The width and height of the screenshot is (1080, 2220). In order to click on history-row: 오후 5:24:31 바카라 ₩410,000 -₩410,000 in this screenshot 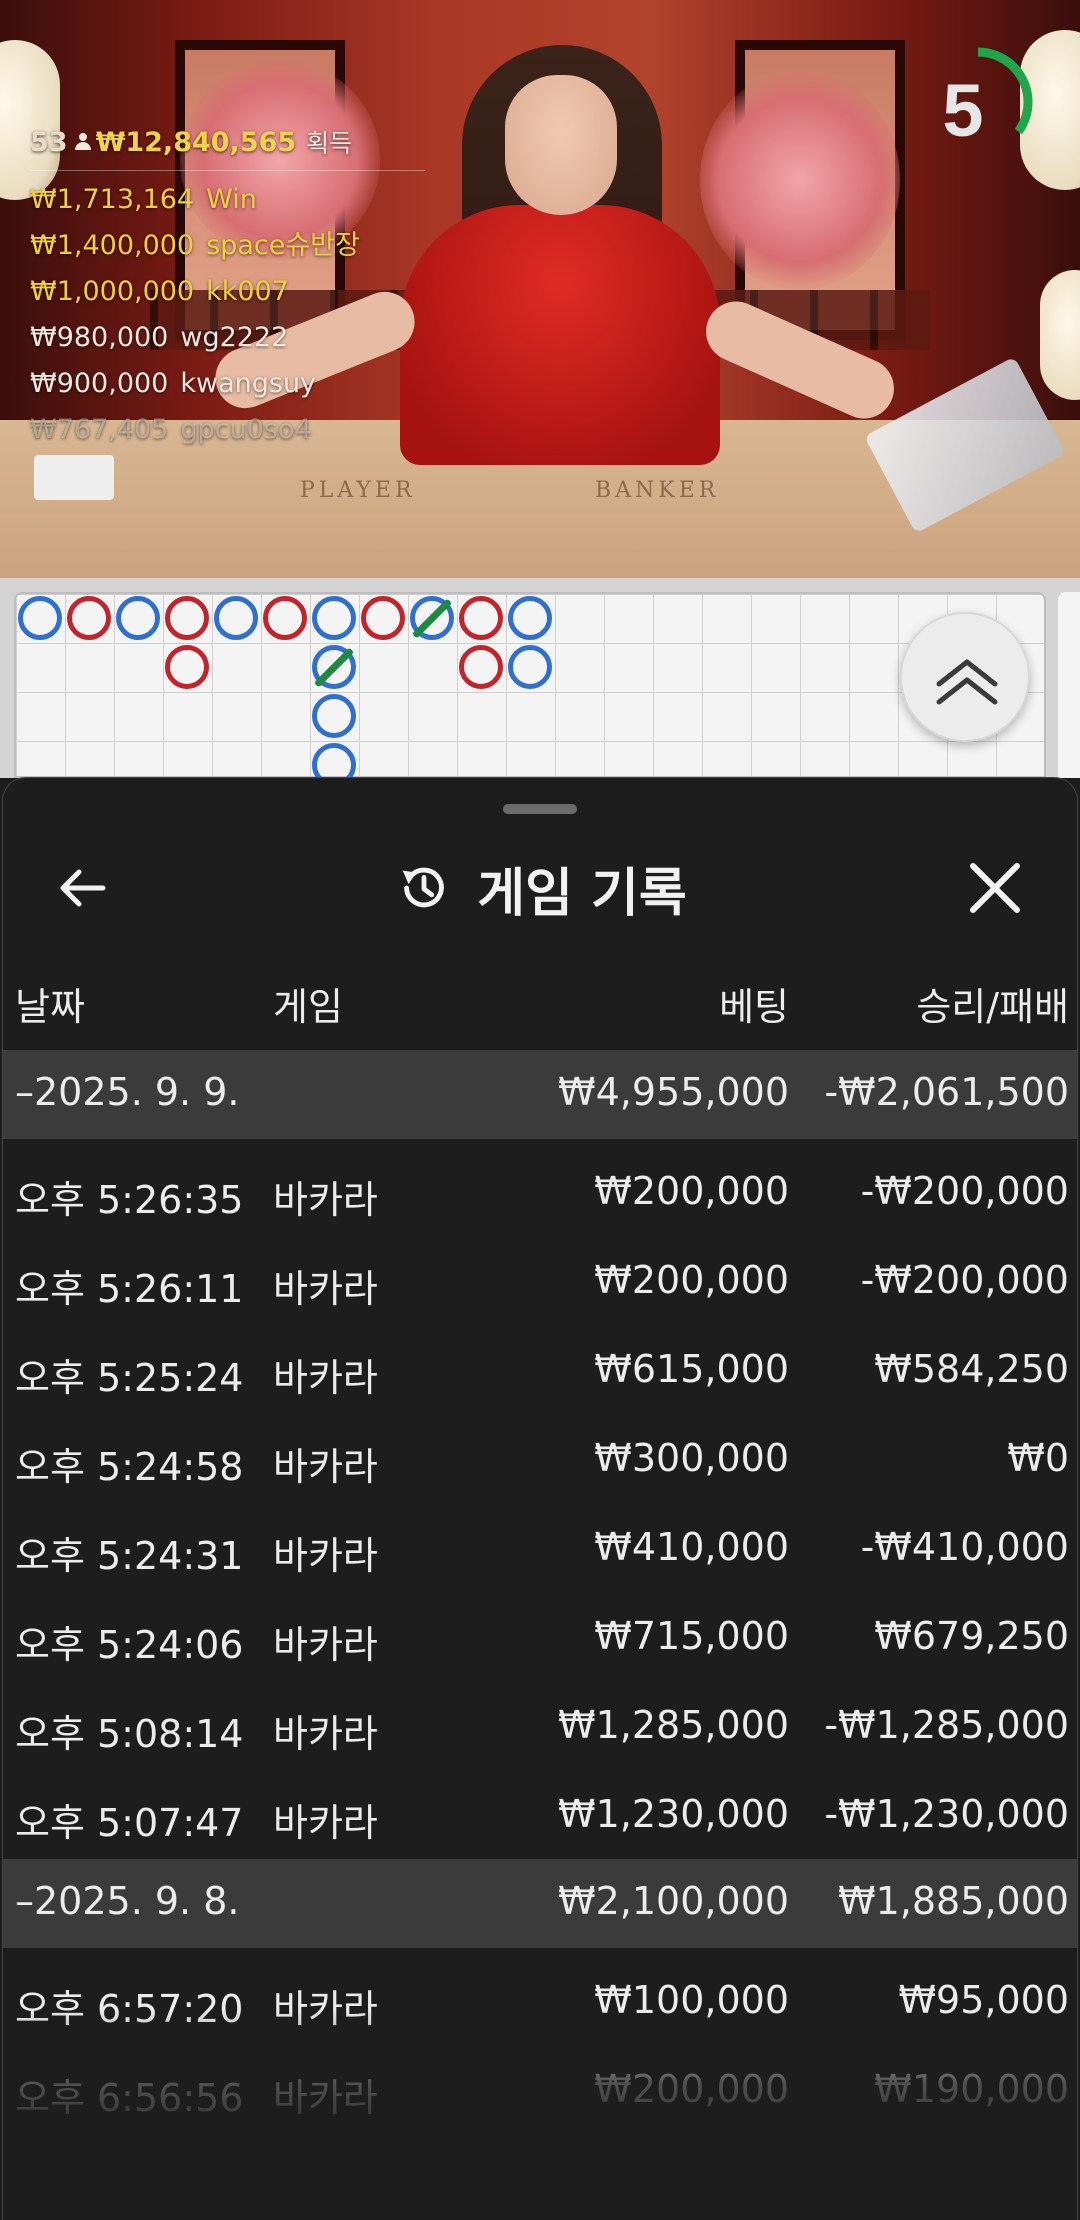, I will do `click(540, 1547)`.